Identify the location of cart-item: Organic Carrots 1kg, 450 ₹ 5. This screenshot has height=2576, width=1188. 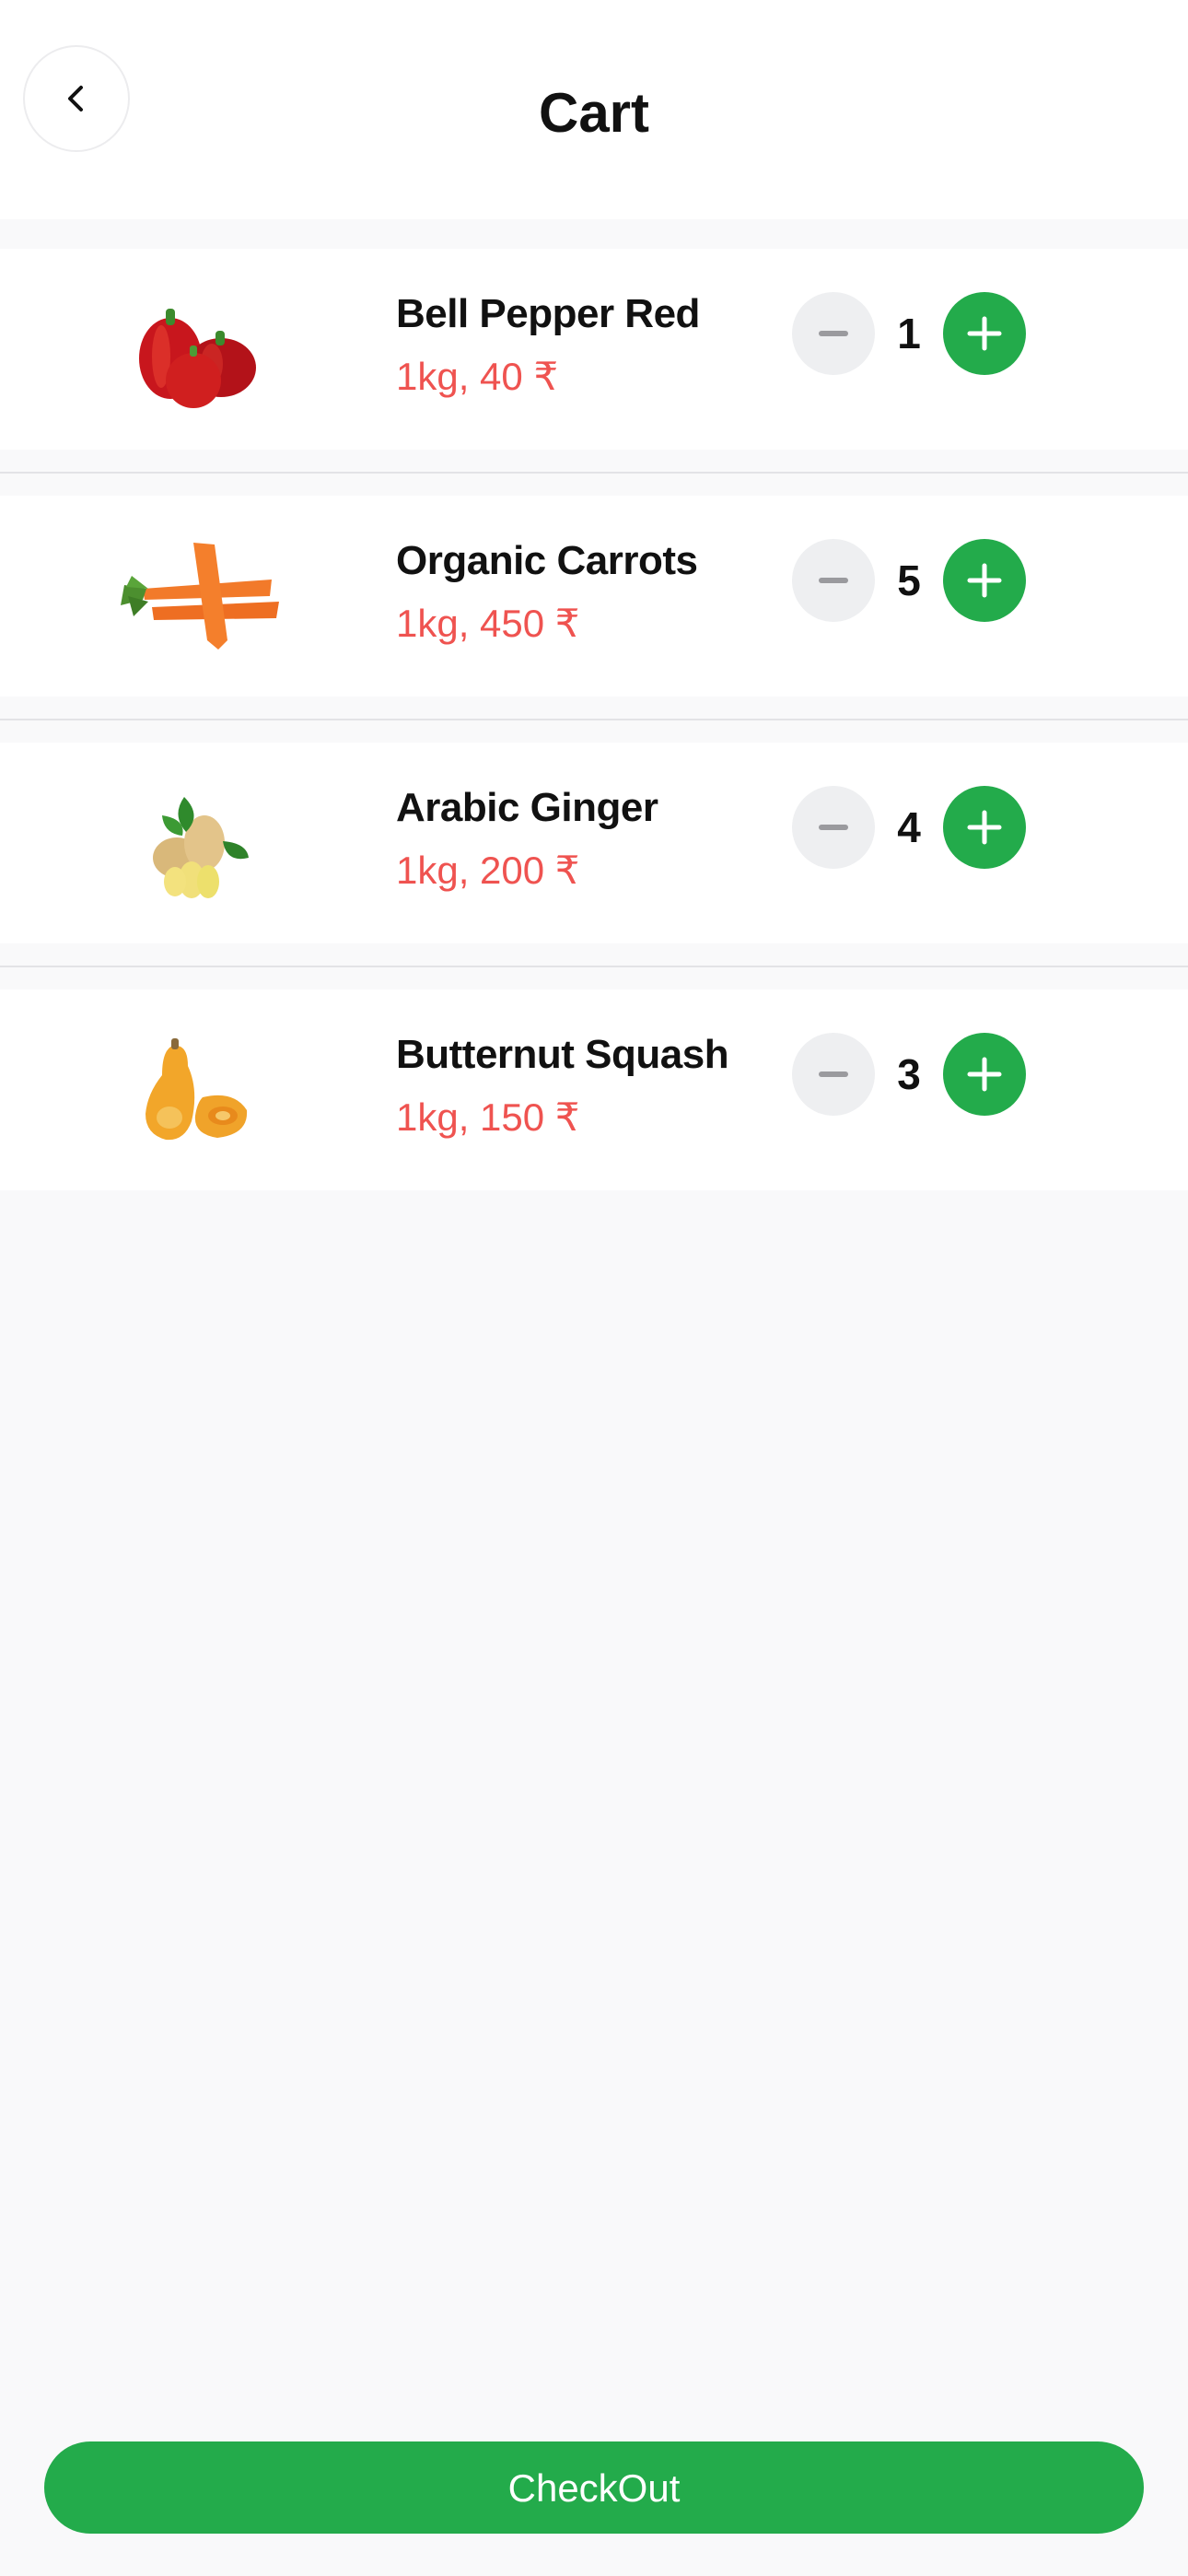
(594, 596).